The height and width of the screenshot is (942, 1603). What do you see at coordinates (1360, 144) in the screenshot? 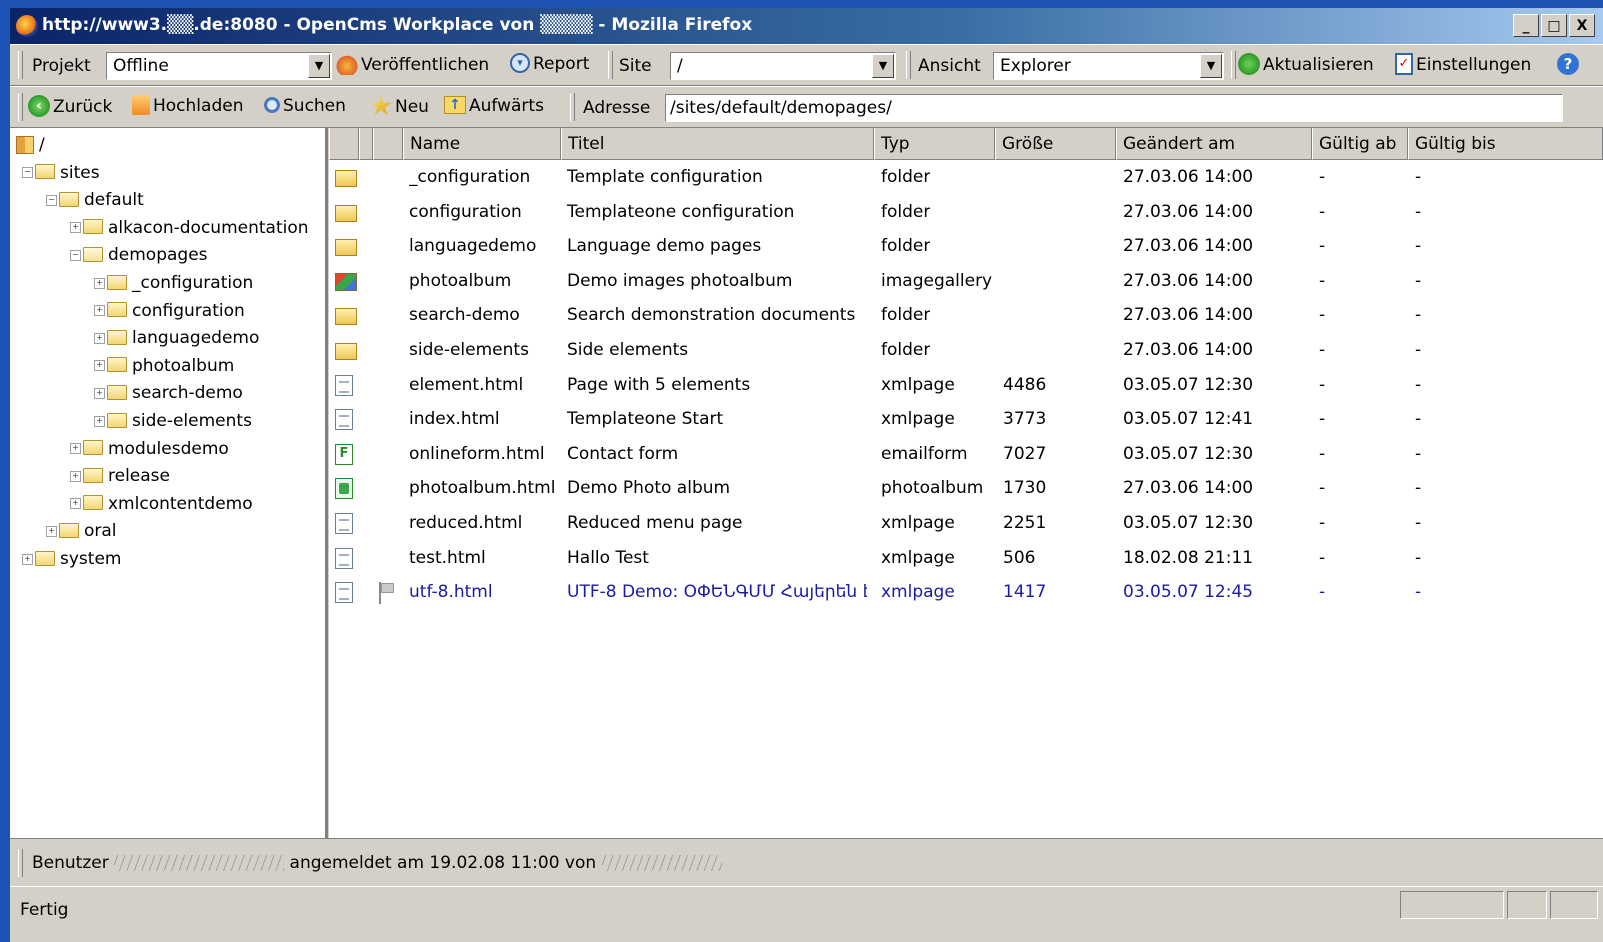
I see `column-valid-from: Gültig ab` at bounding box center [1360, 144].